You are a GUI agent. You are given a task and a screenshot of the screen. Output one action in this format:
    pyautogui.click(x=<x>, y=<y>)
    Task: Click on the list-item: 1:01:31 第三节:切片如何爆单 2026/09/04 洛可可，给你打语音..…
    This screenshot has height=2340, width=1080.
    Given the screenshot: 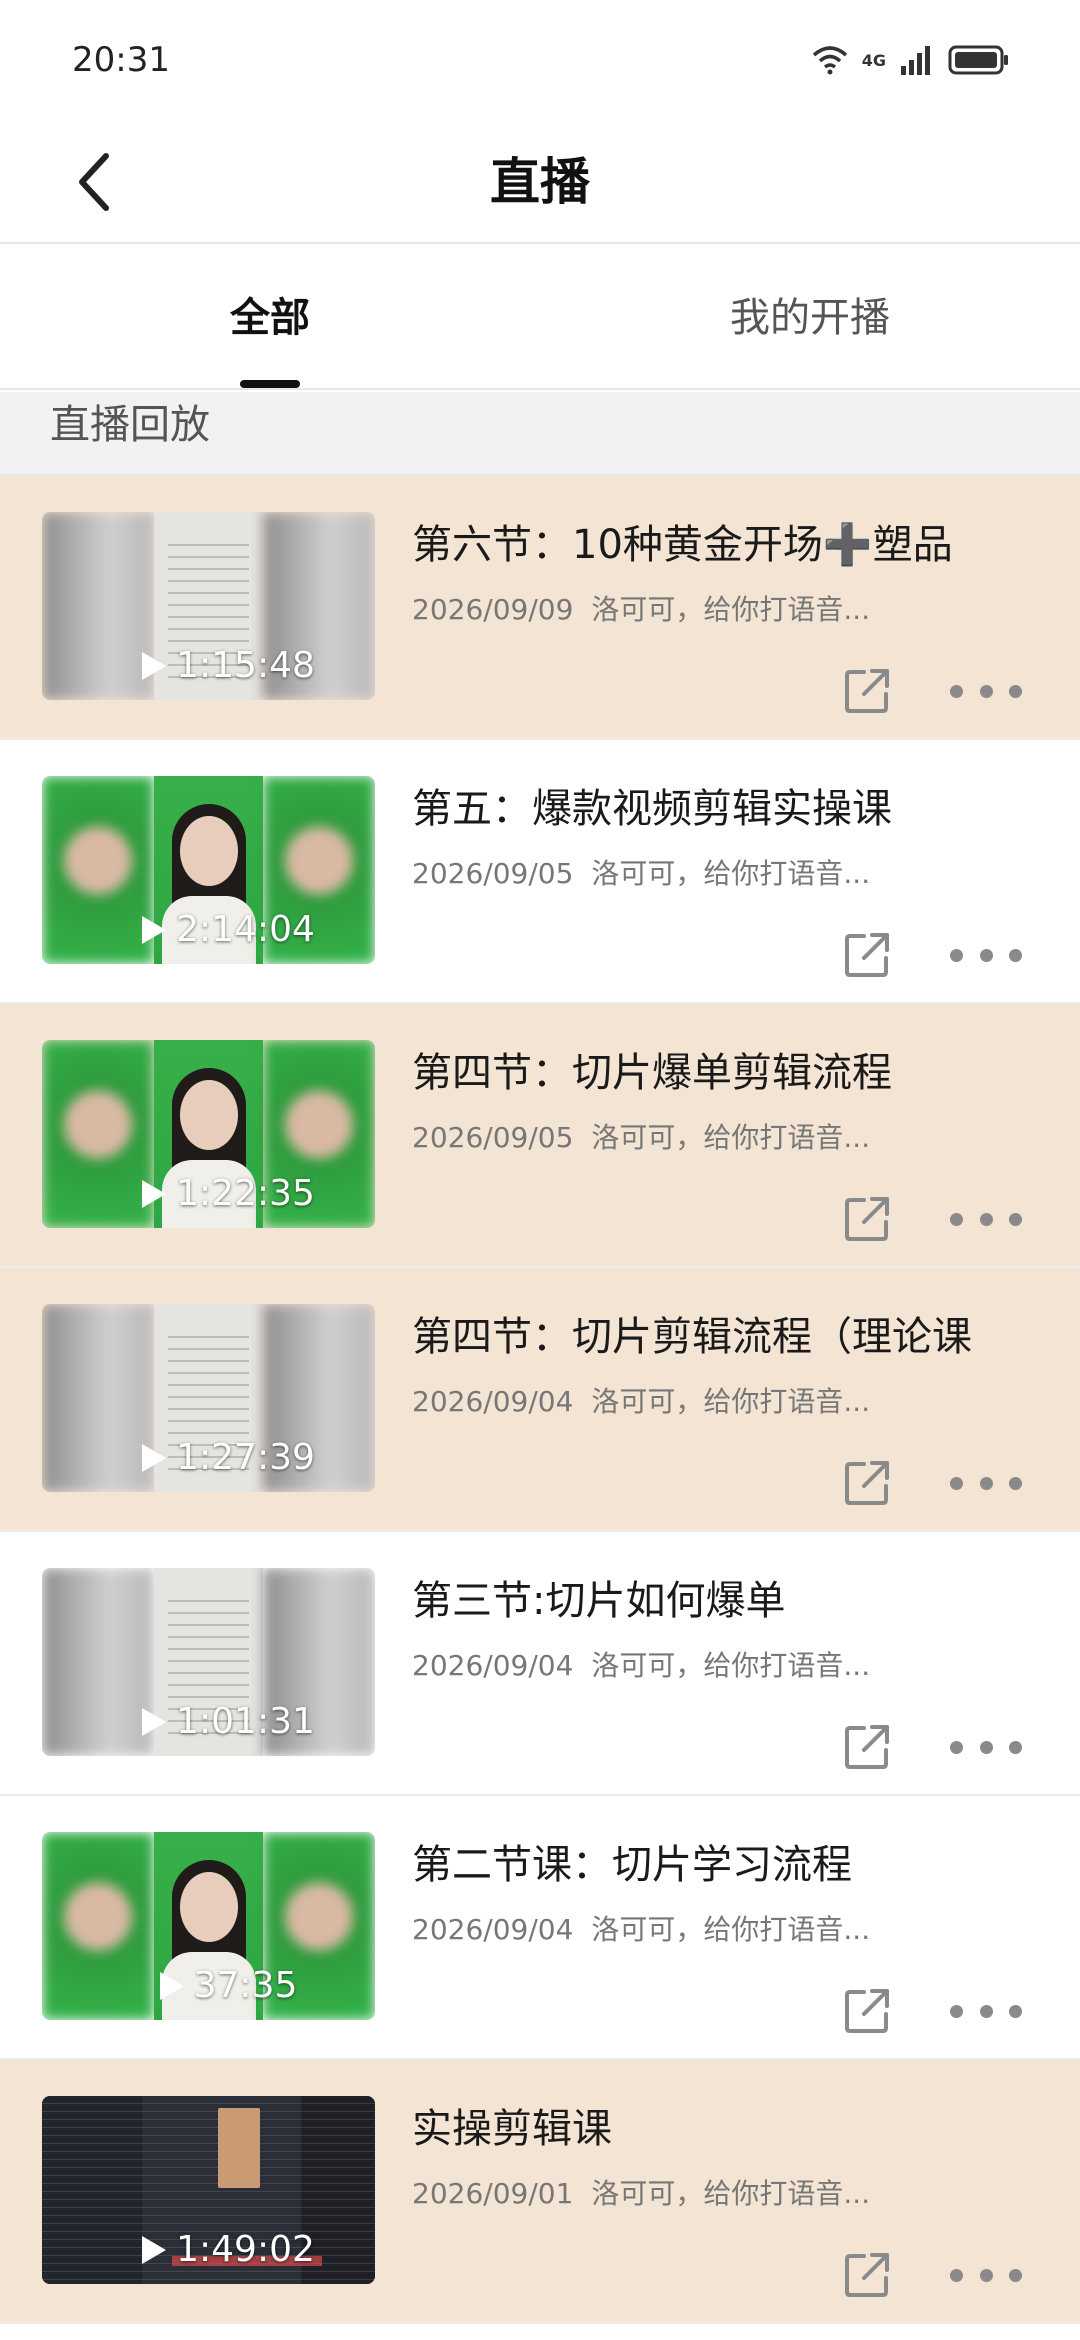 What is the action you would take?
    pyautogui.click(x=540, y=1664)
    